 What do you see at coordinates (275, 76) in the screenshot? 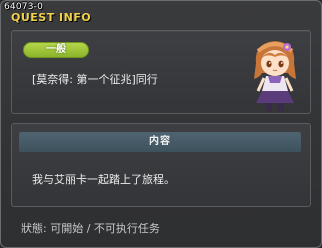
I see `character-portrait-icon` at bounding box center [275, 76].